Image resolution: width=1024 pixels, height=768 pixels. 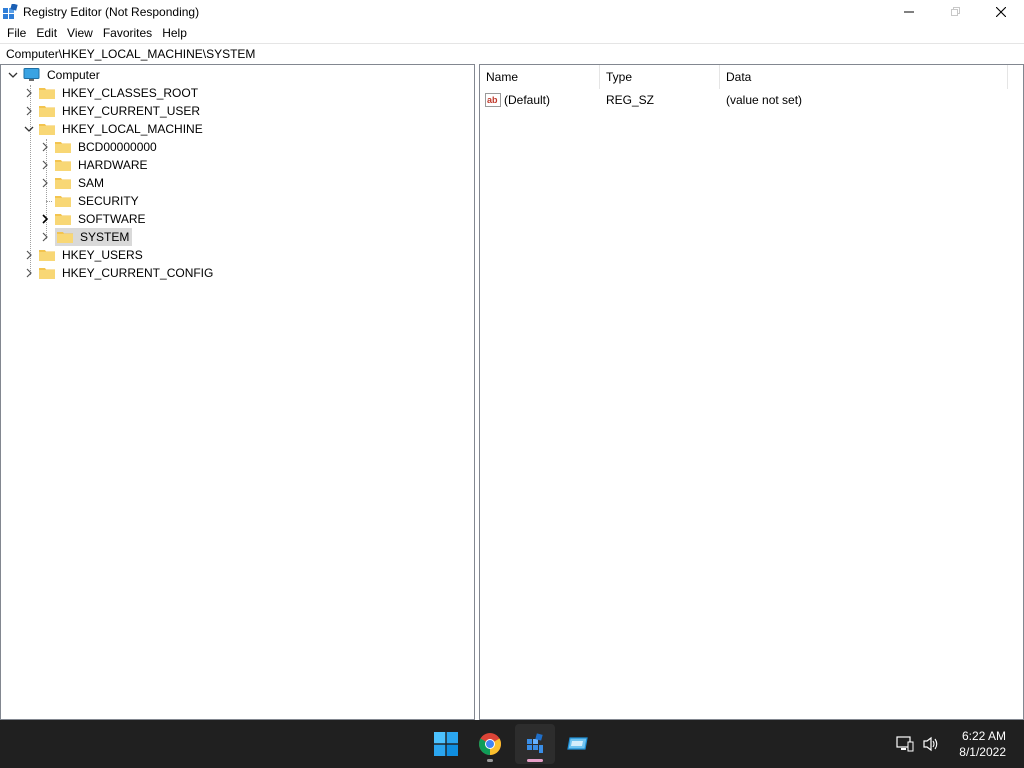 What do you see at coordinates (512, 744) in the screenshot?
I see `taskbar: 6:22 AM 8/1/2022` at bounding box center [512, 744].